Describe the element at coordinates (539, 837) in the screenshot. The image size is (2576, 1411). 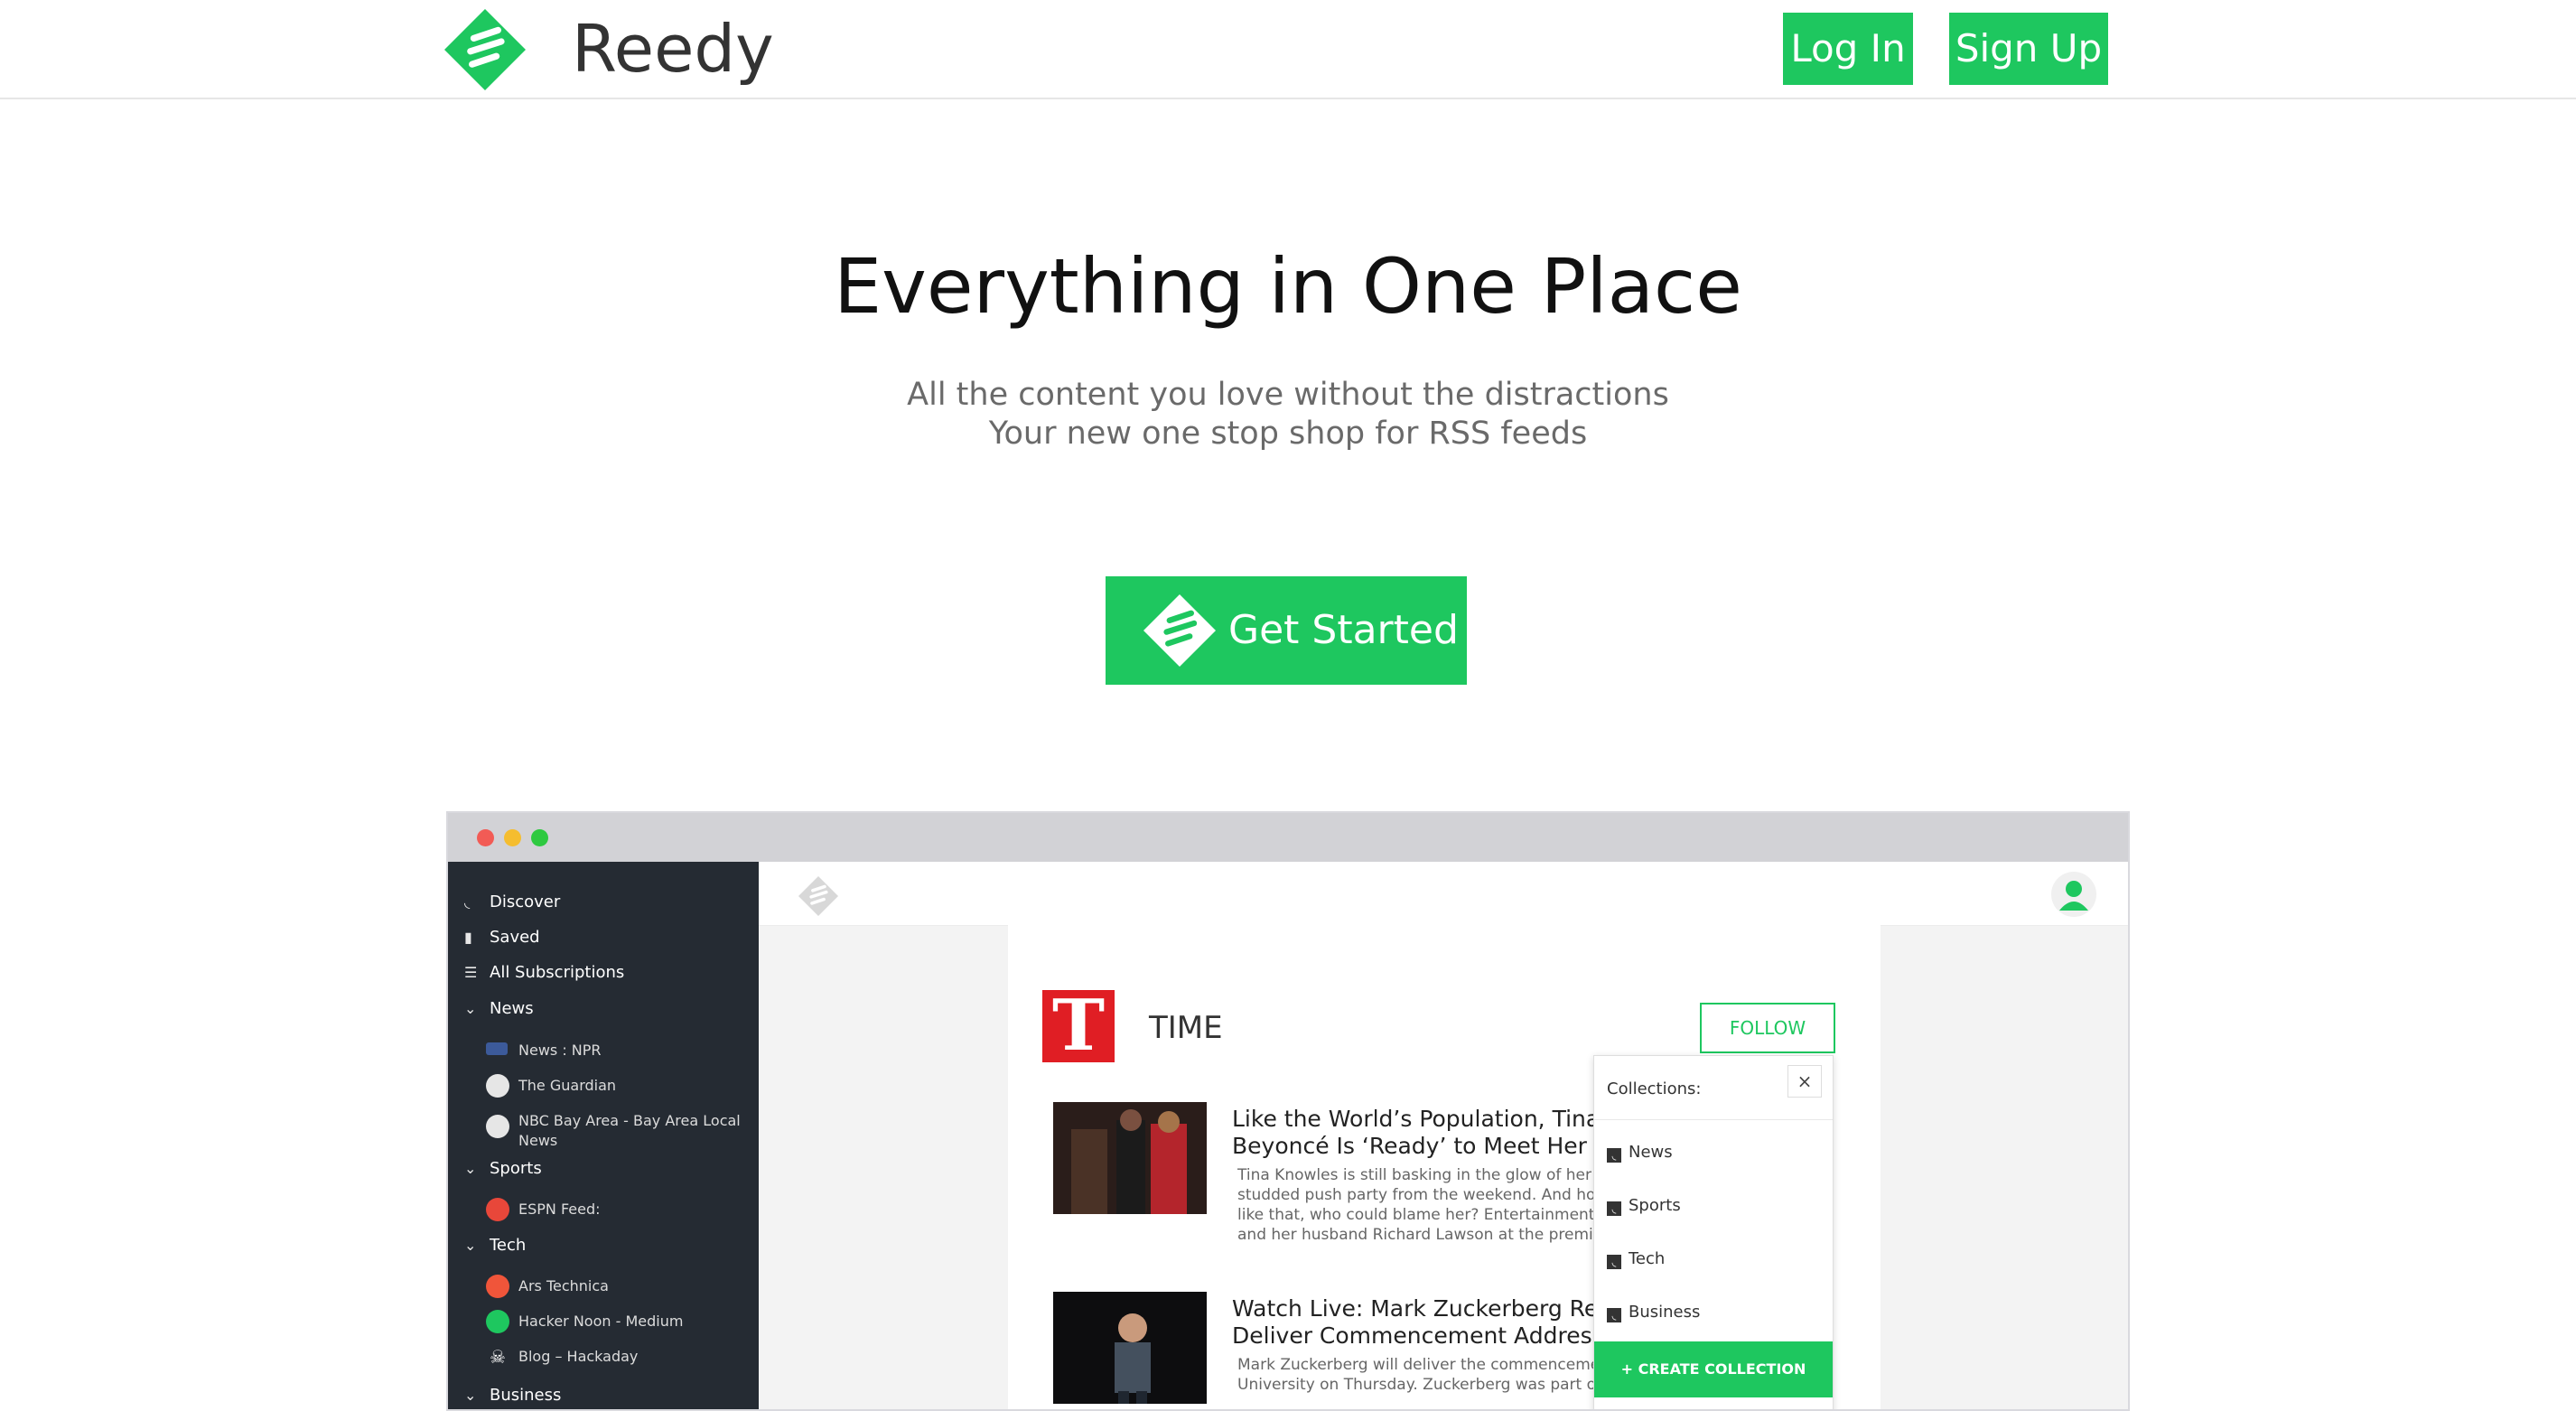
I see `maximize-dot-icon` at that location.